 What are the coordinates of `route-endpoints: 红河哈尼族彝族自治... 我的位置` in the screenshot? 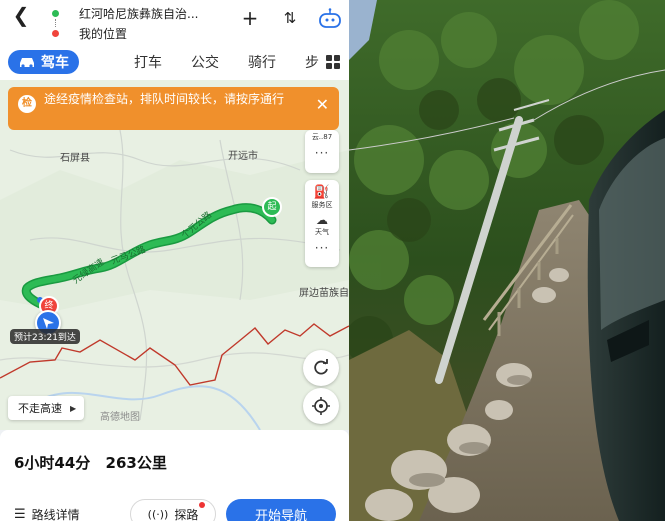 It's located at (142, 23).